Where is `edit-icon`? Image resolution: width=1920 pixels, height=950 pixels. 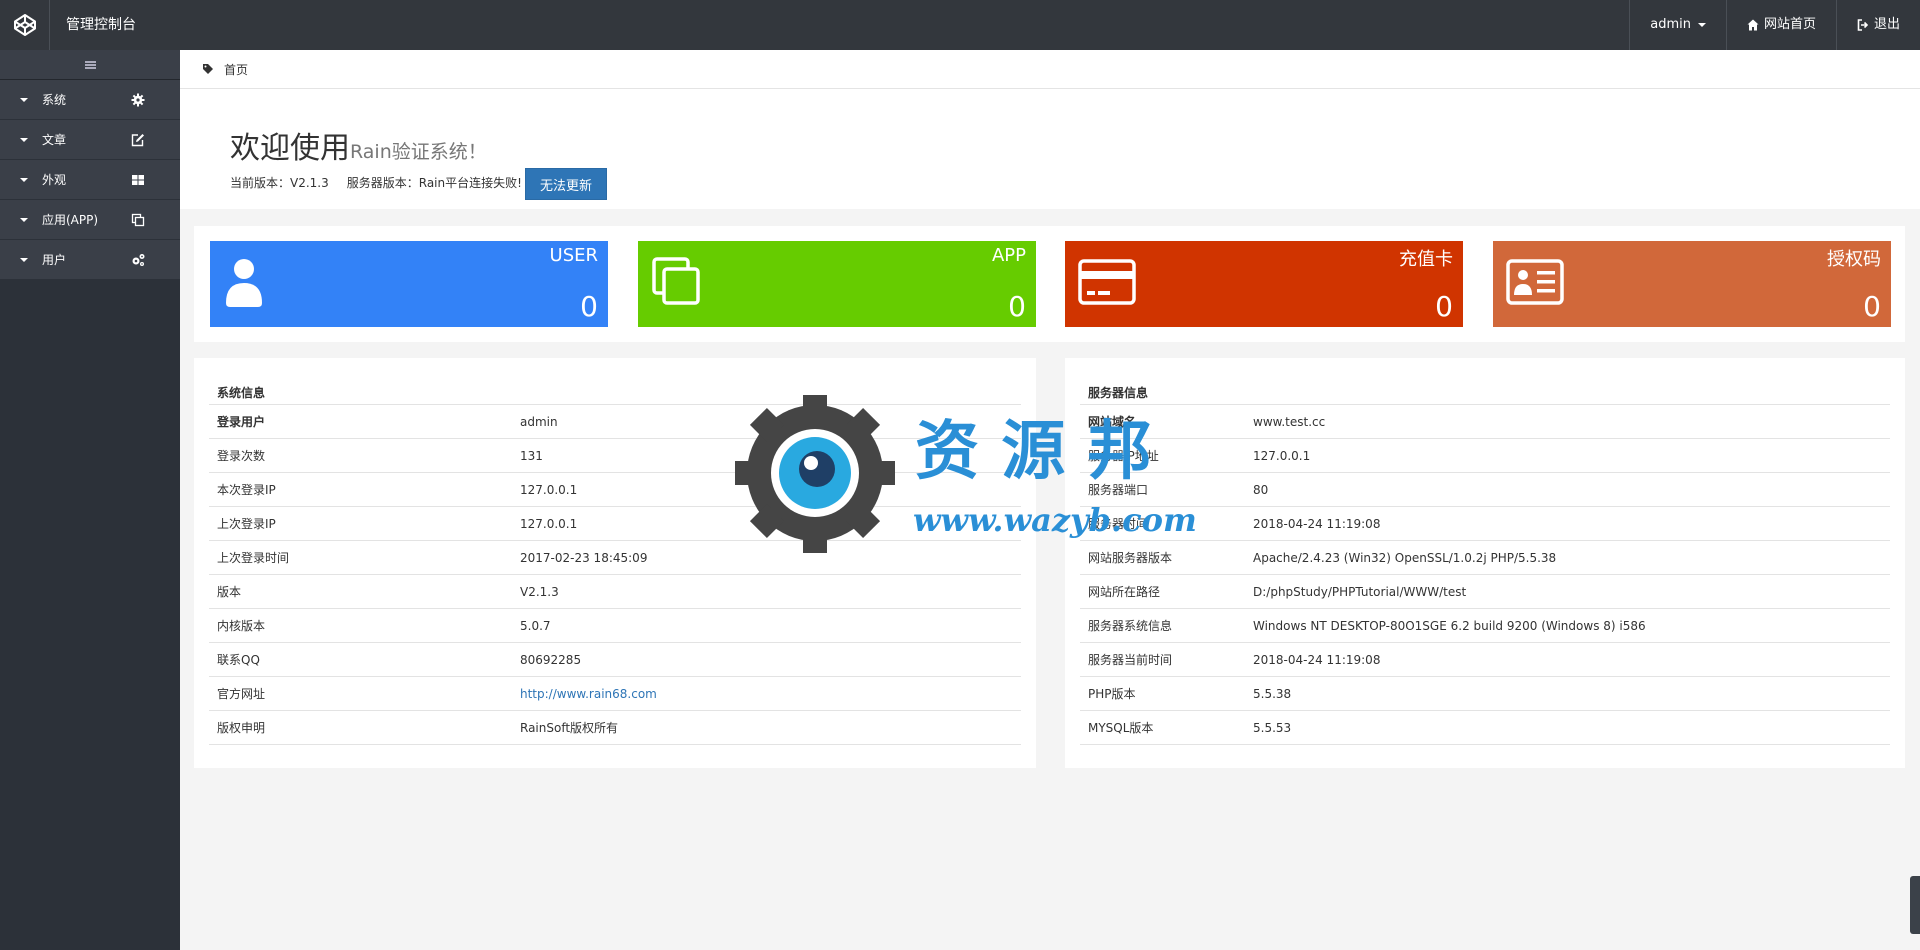 edit-icon is located at coordinates (137, 140).